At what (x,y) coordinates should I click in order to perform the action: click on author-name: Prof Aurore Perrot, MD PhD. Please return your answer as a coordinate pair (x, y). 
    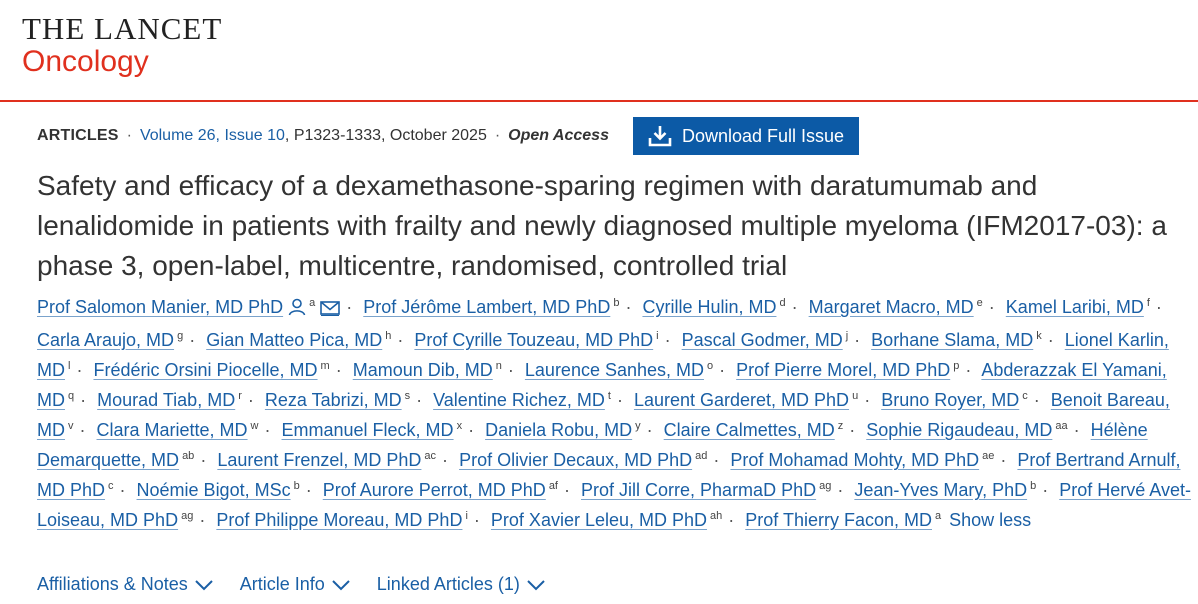
    Looking at the image, I should click on (434, 490).